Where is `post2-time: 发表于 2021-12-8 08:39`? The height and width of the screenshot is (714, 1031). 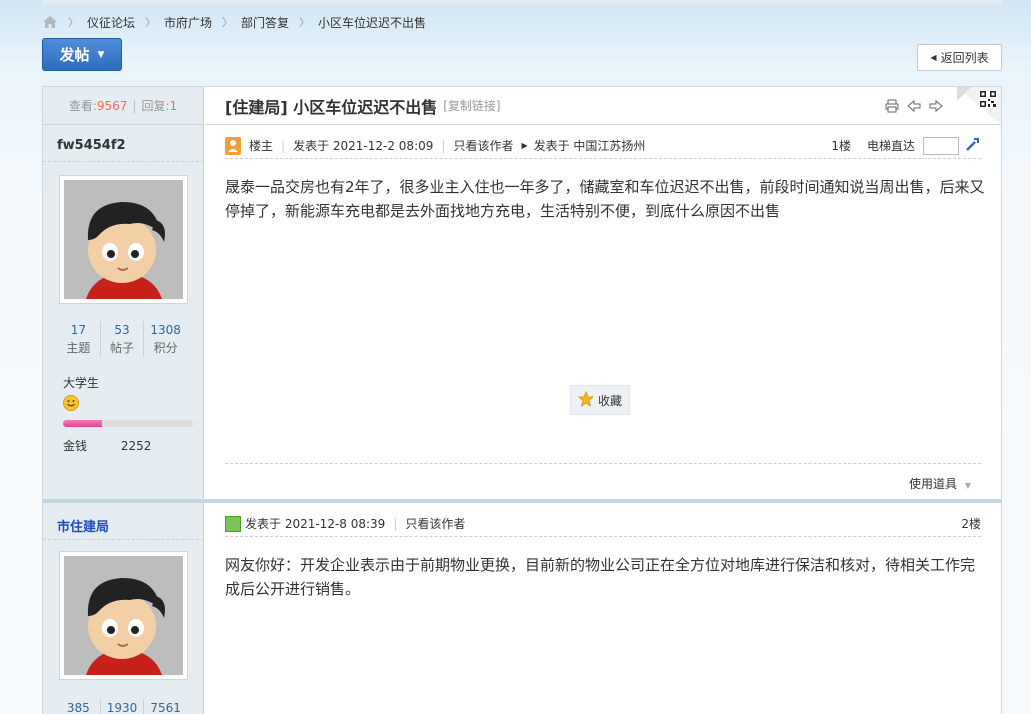
post2-time: 发表于 2021-12-8 08:39 is located at coordinates (315, 524).